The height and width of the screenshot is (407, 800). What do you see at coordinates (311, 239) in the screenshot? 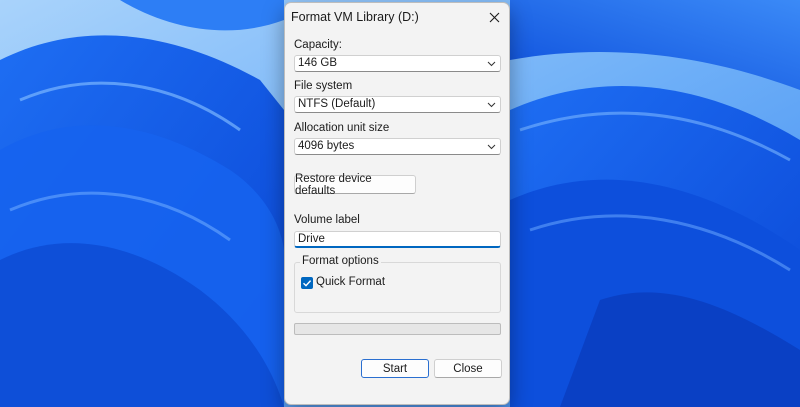
I see `volume-label-value: Drive` at bounding box center [311, 239].